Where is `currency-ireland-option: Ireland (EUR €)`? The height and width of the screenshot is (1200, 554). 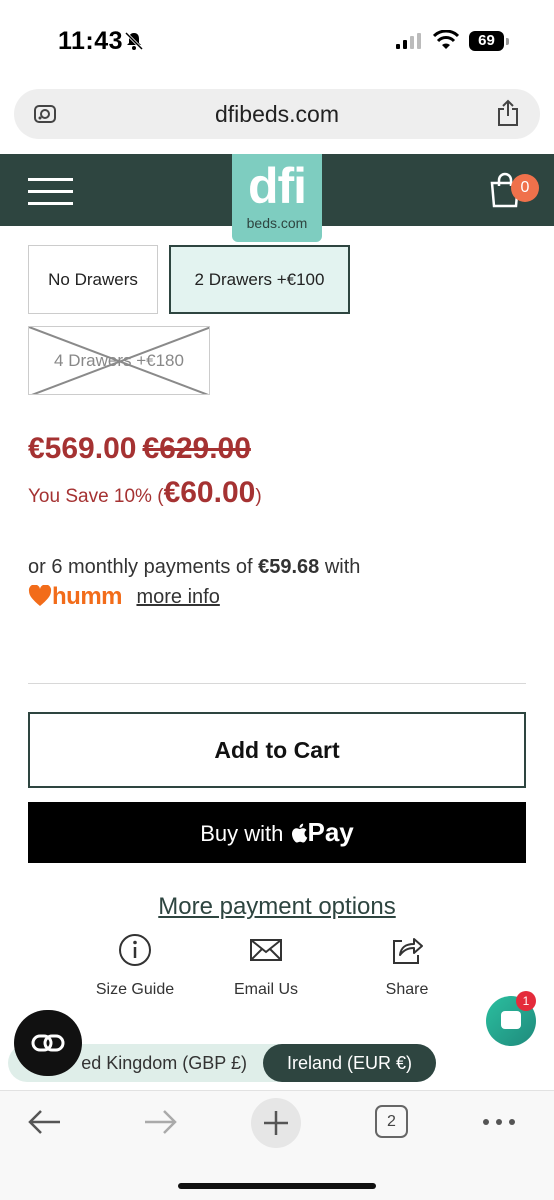
currency-ireland-option: Ireland (EUR €) is located at coordinates (349, 1063).